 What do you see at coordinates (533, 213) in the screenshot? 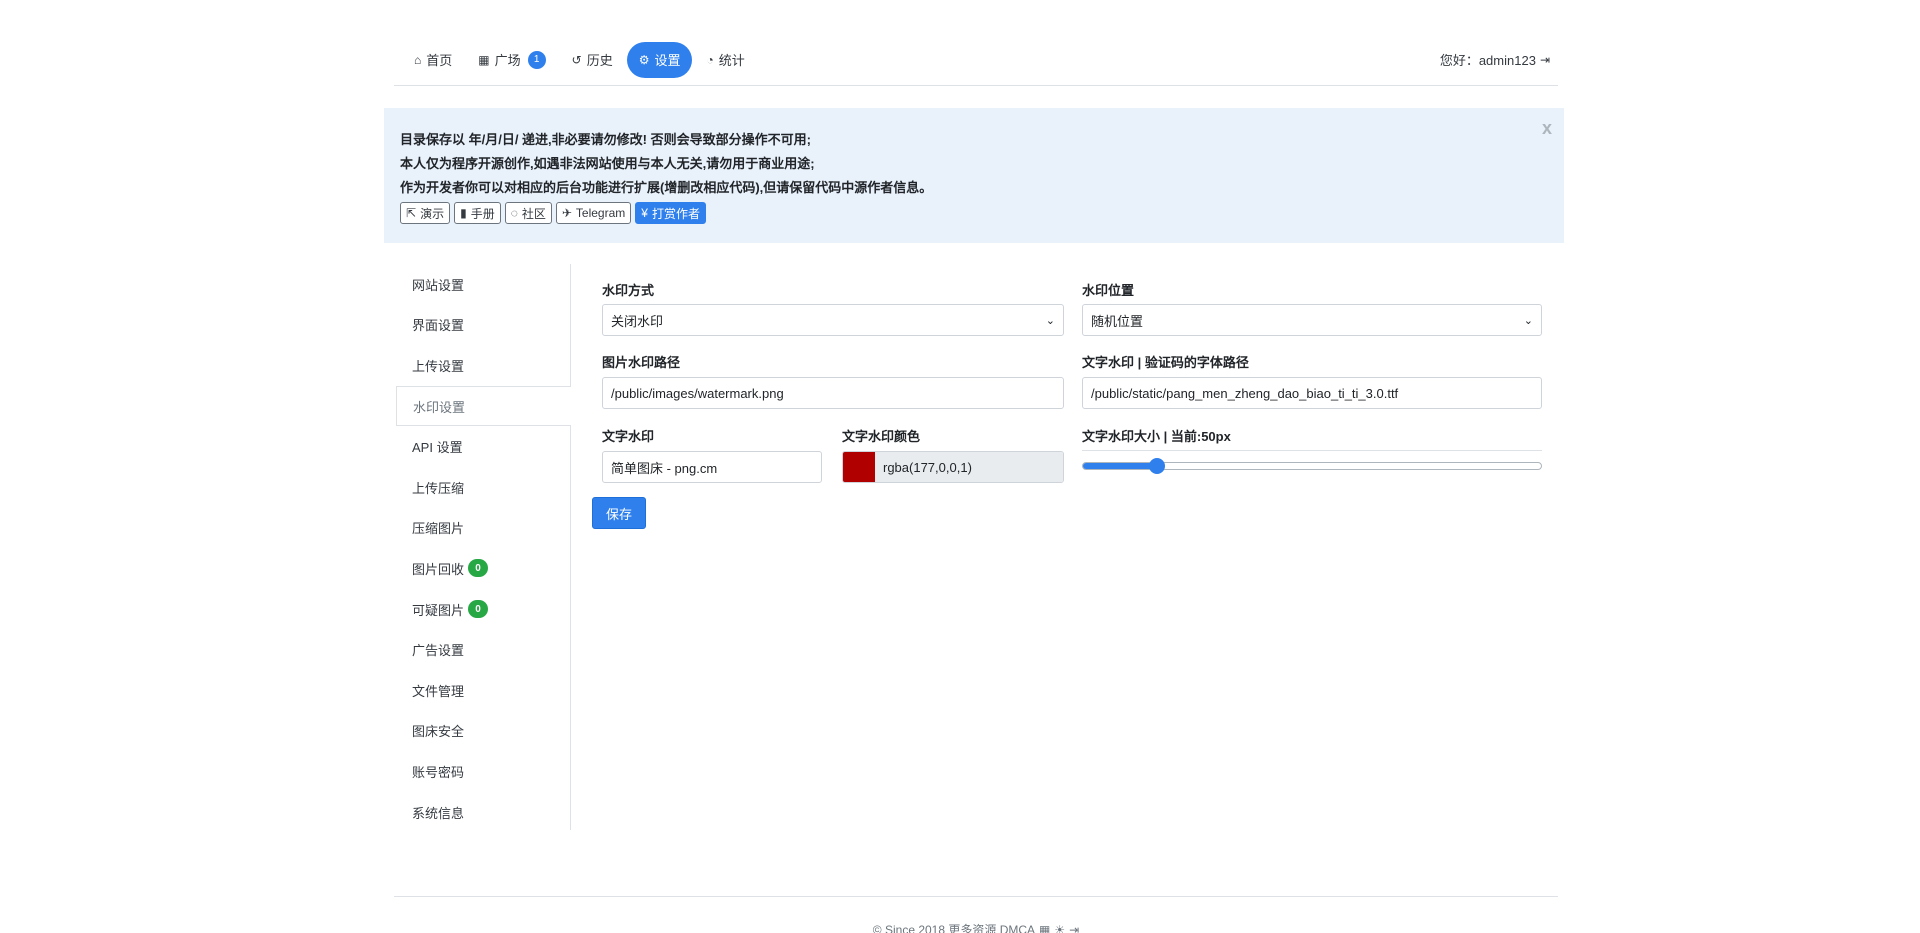
I see `button-label: 社区` at bounding box center [533, 213].